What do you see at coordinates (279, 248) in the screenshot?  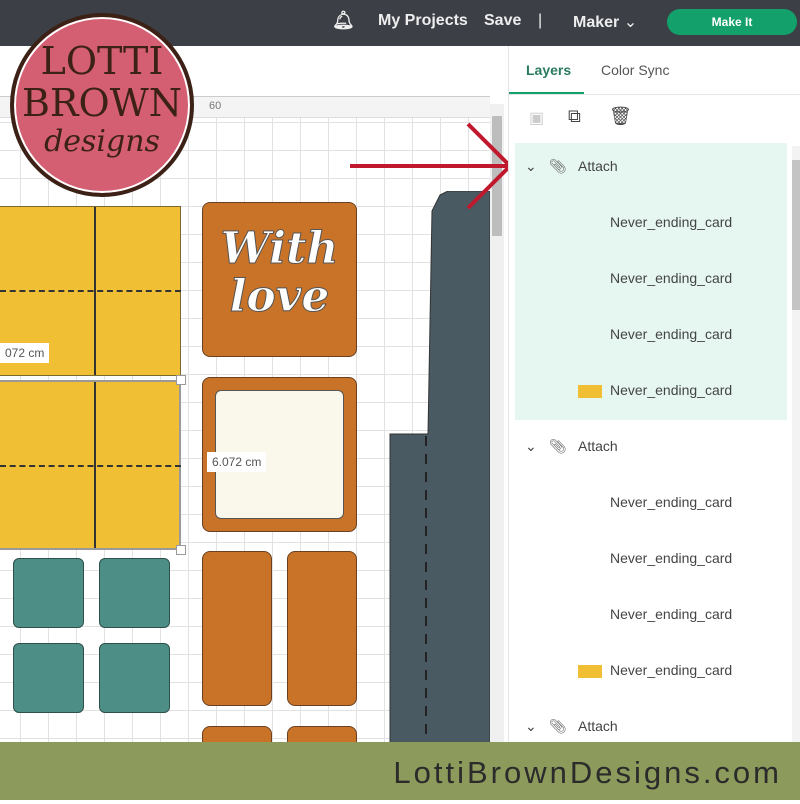 I see `tag-text: With` at bounding box center [279, 248].